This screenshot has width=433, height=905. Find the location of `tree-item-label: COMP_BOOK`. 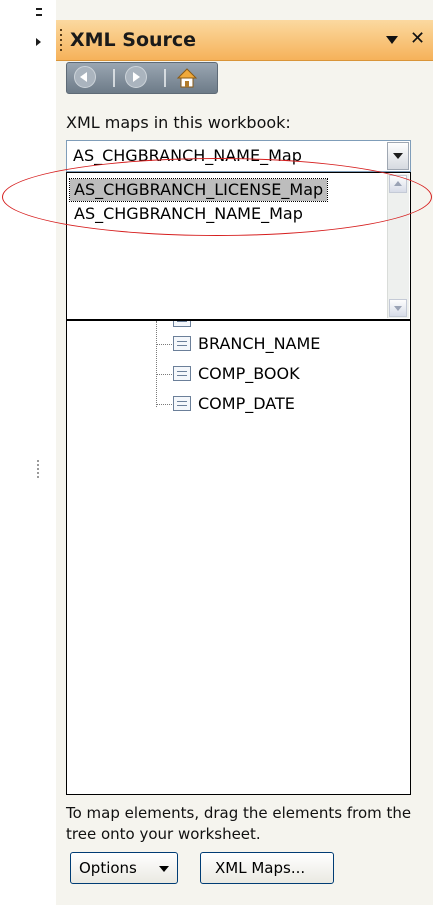

tree-item-label: COMP_BOOK is located at coordinates (249, 373).